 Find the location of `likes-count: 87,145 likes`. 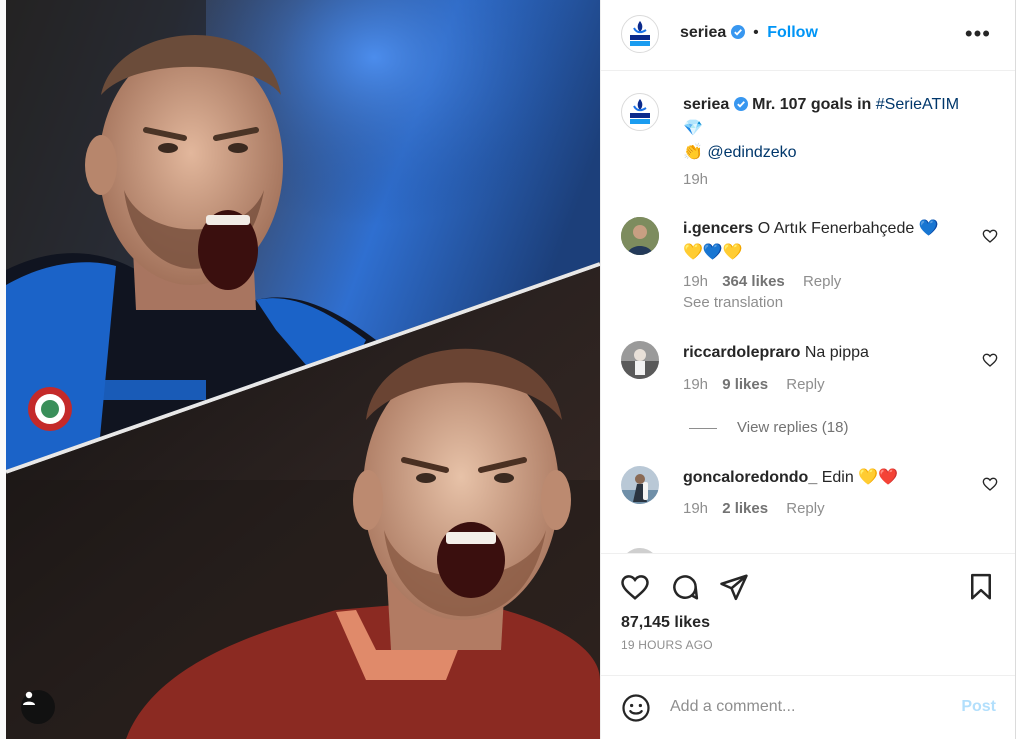

likes-count: 87,145 likes is located at coordinates (665, 623).